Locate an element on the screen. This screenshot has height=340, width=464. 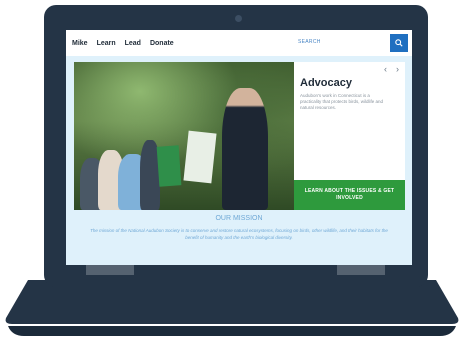
top-navigation: Mike Learn Lead Donate SEARCH is located at coordinates (239, 43).